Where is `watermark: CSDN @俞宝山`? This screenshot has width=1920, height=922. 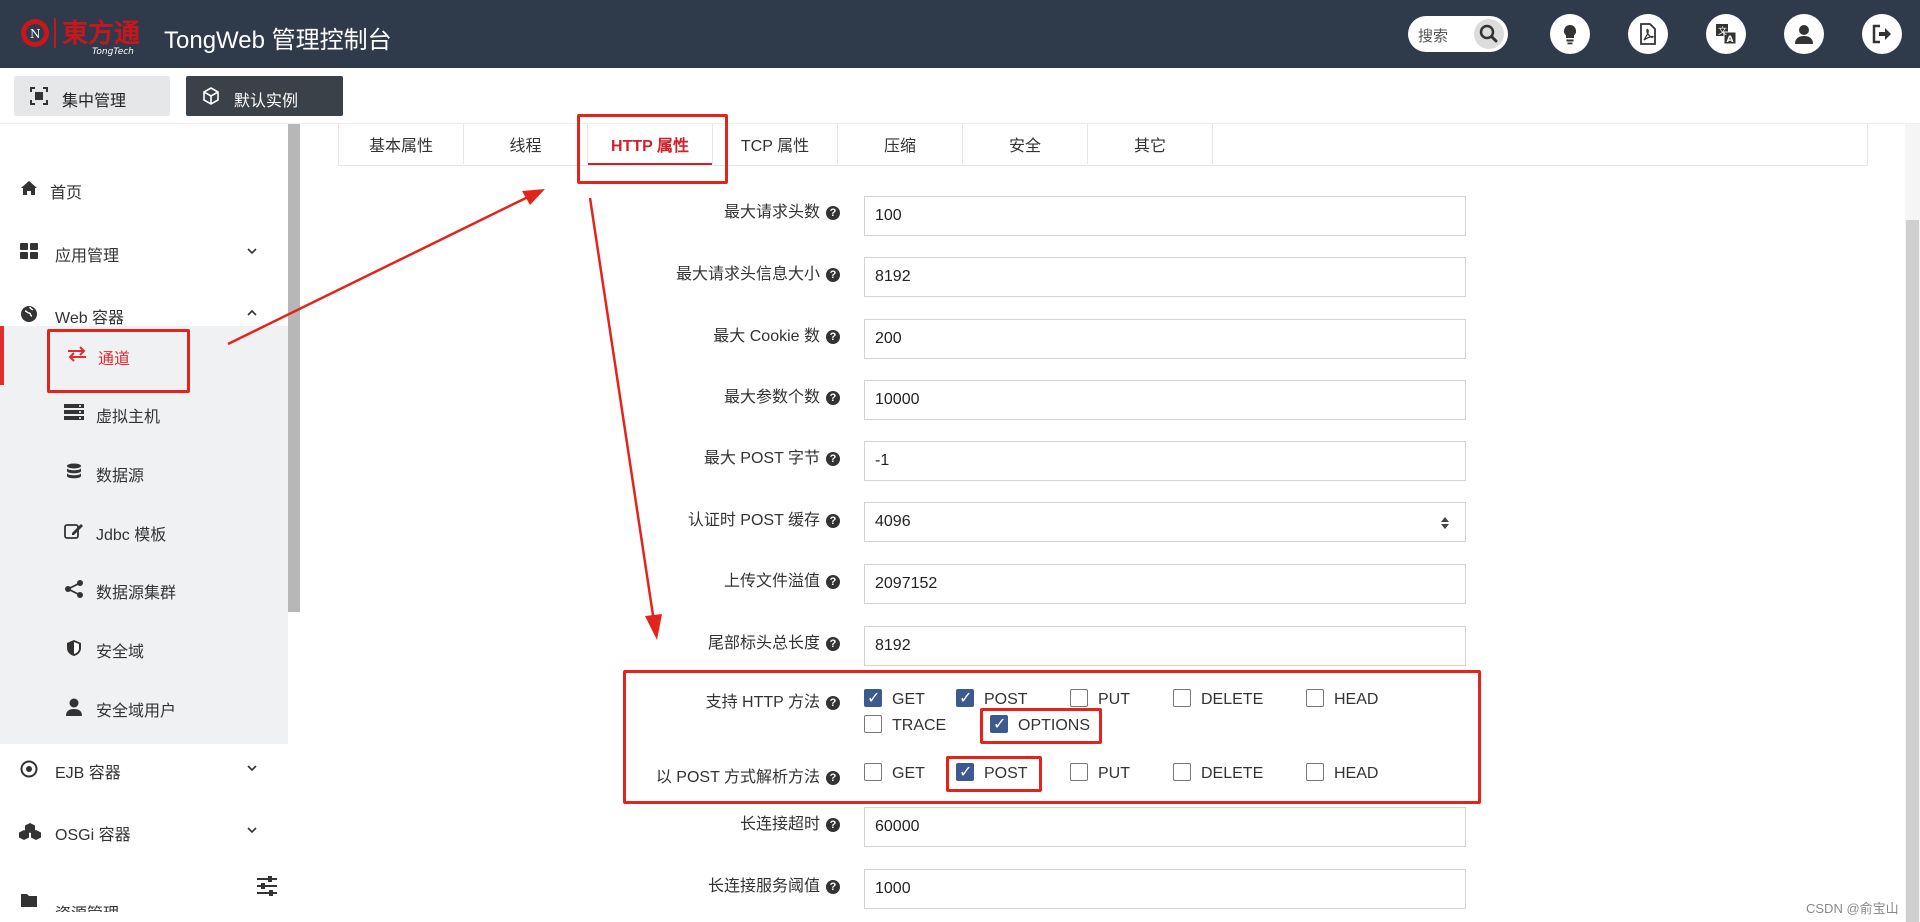 watermark: CSDN @俞宝山 is located at coordinates (1852, 908).